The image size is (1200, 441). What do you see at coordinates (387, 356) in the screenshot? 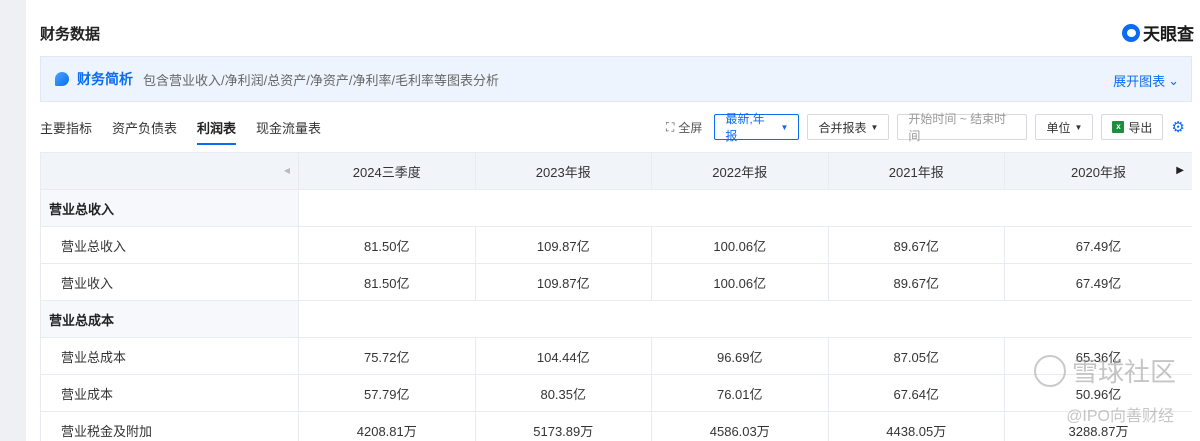
I see `table-cell: 75.72亿` at bounding box center [387, 356].